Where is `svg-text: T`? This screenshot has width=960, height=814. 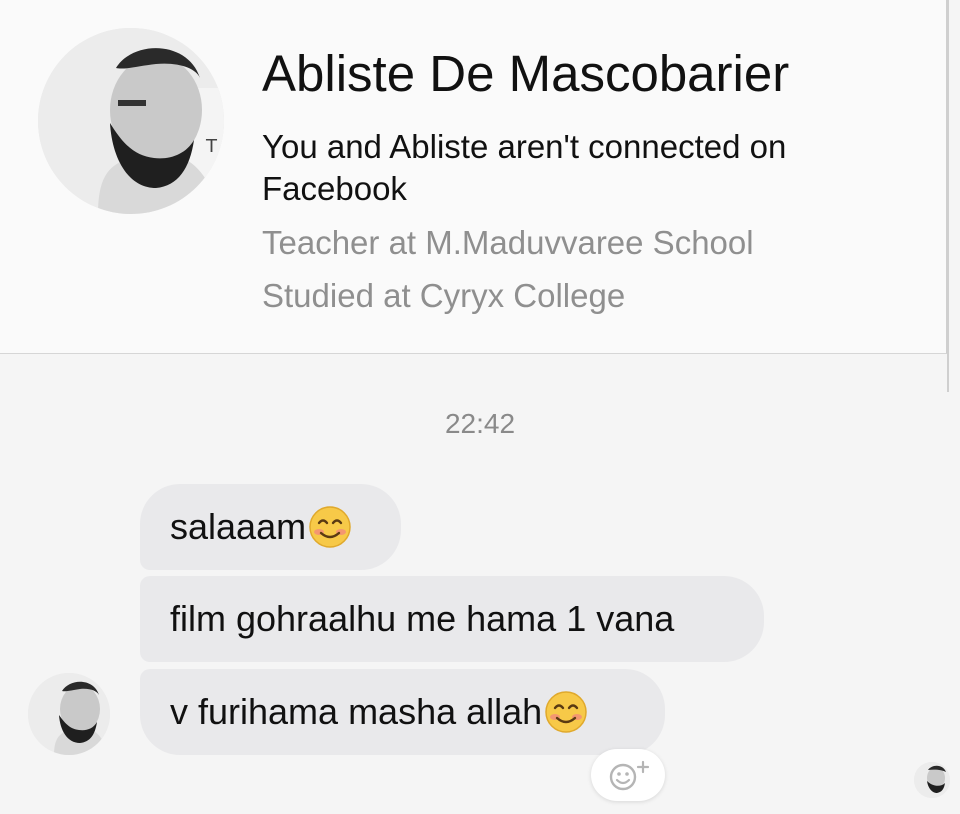 svg-text: T is located at coordinates (211, 146).